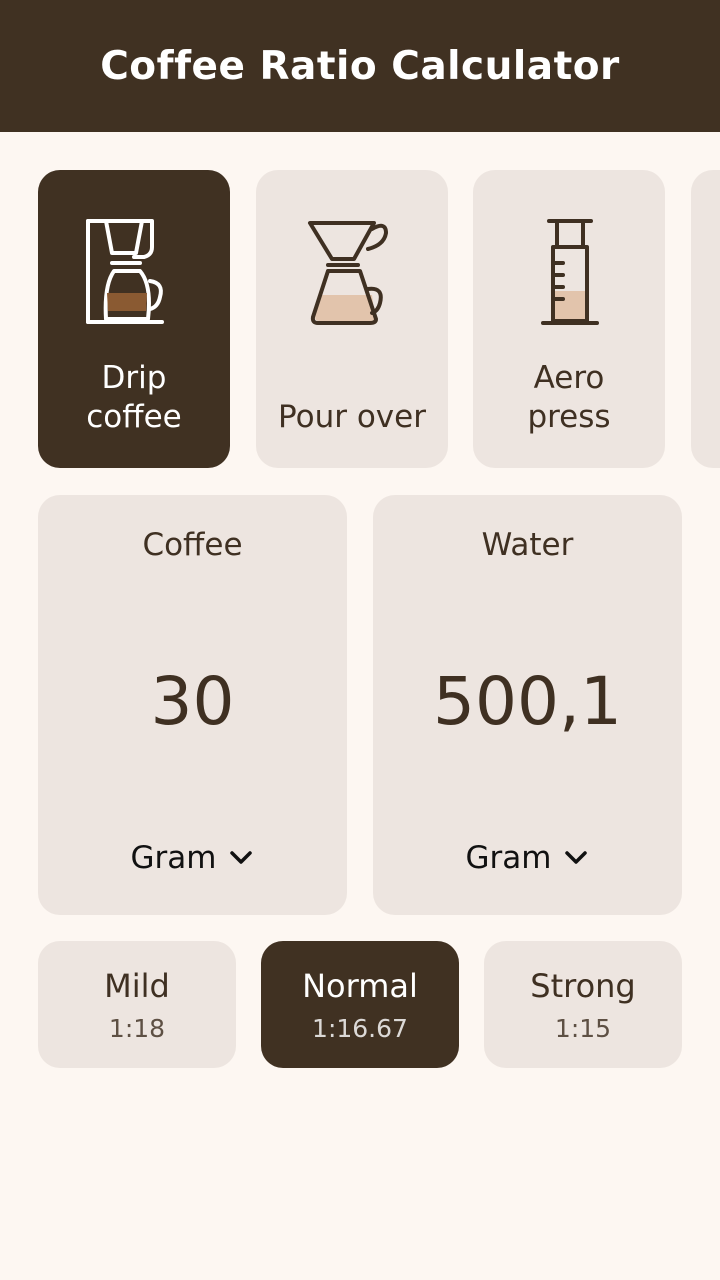 Image resolution: width=720 pixels, height=1280 pixels. I want to click on method-card-drip-coffee: Drip coffee, so click(134, 319).